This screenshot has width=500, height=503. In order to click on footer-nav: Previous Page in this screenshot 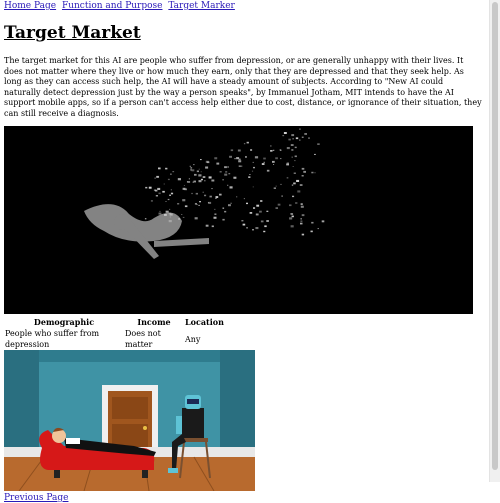, I will do `click(245, 498)`.